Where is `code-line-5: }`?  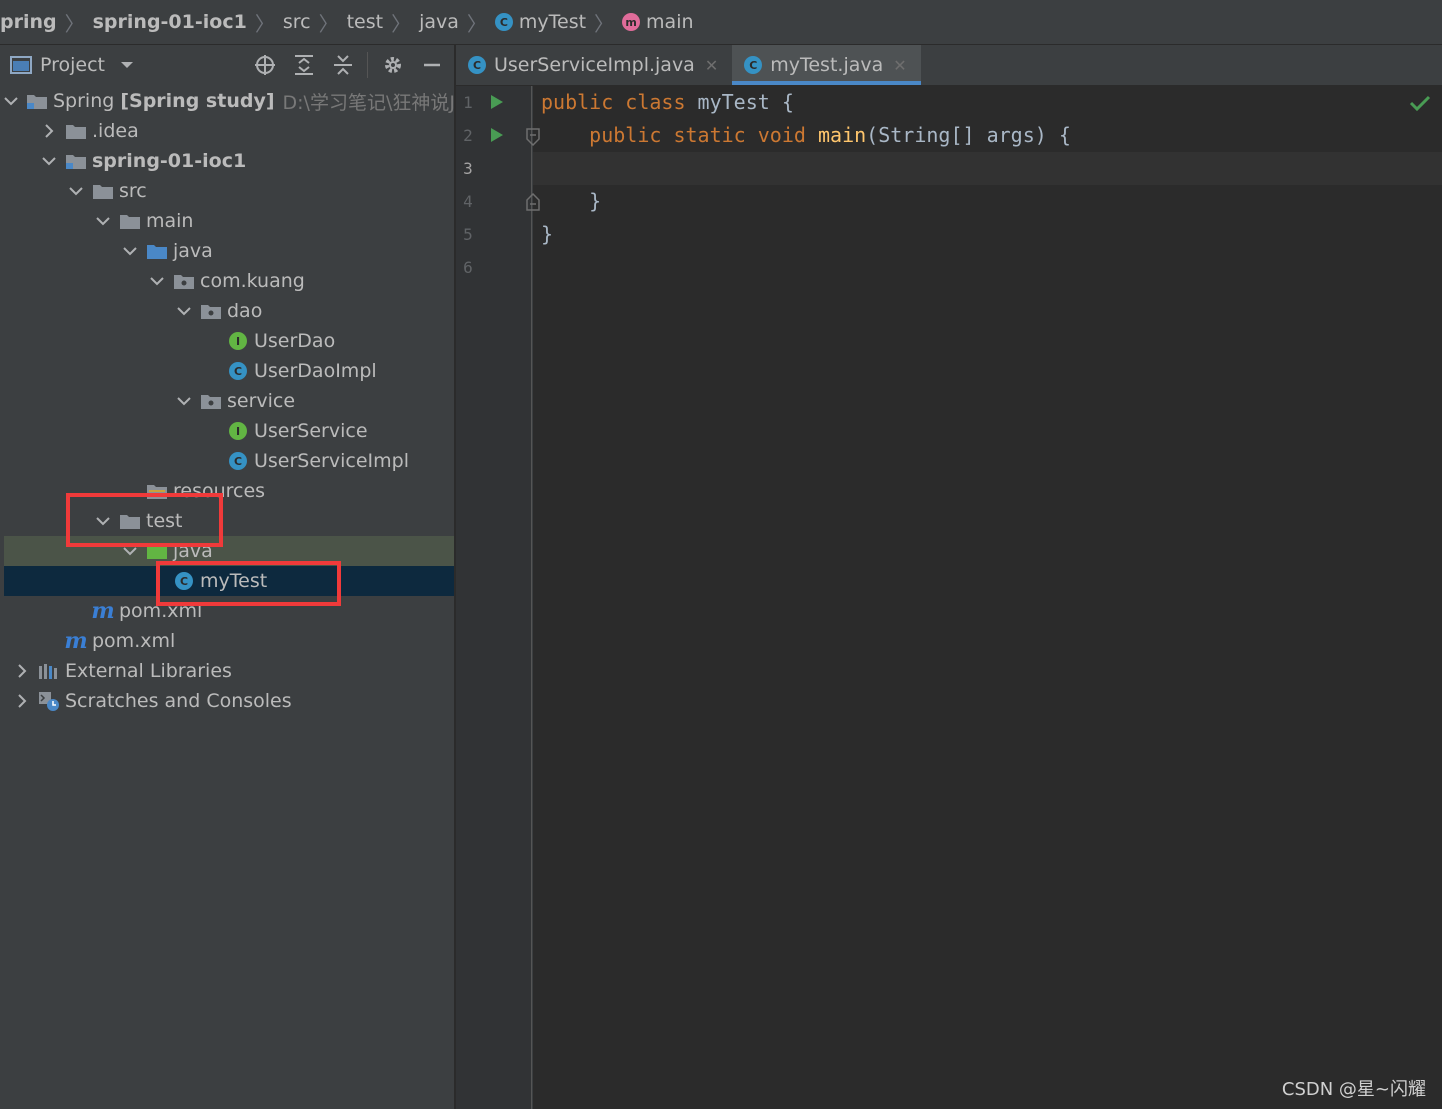
code-line-5: } is located at coordinates (547, 234).